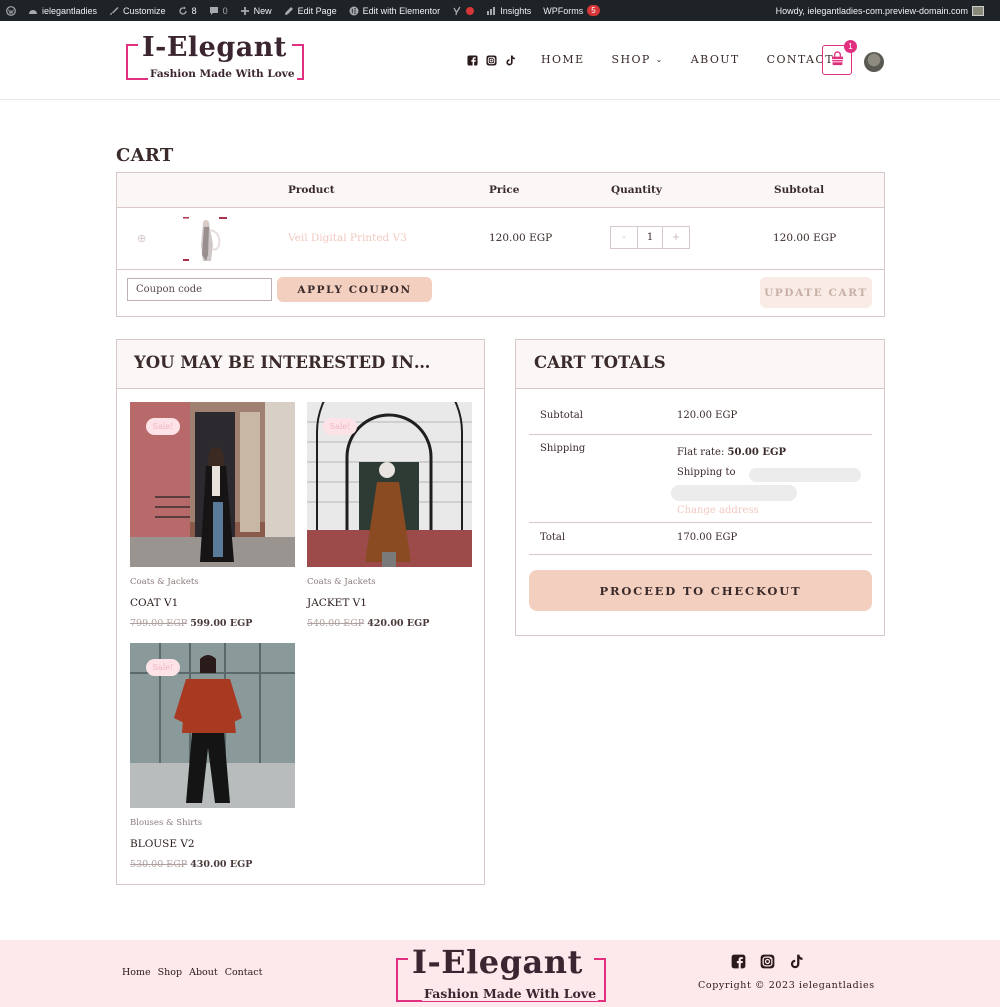 This screenshot has height=1007, width=1000. I want to click on insights-label: Insights, so click(516, 10).